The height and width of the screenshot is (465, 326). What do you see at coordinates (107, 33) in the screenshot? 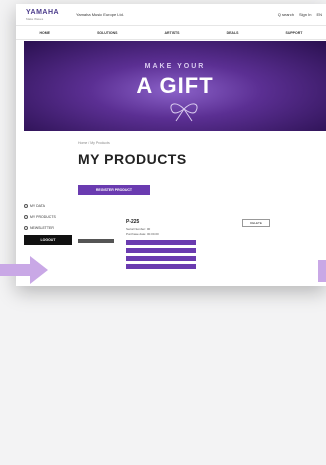
I see `nav-item-solutions: SOLUTIONS` at bounding box center [107, 33].